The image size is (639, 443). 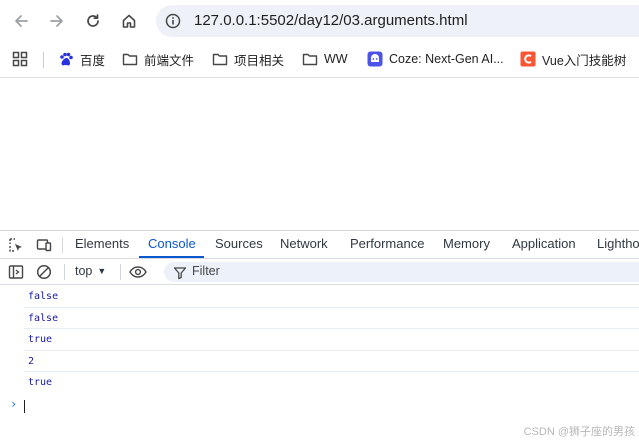 I want to click on forward-arrow-icon, so click(x=57, y=21).